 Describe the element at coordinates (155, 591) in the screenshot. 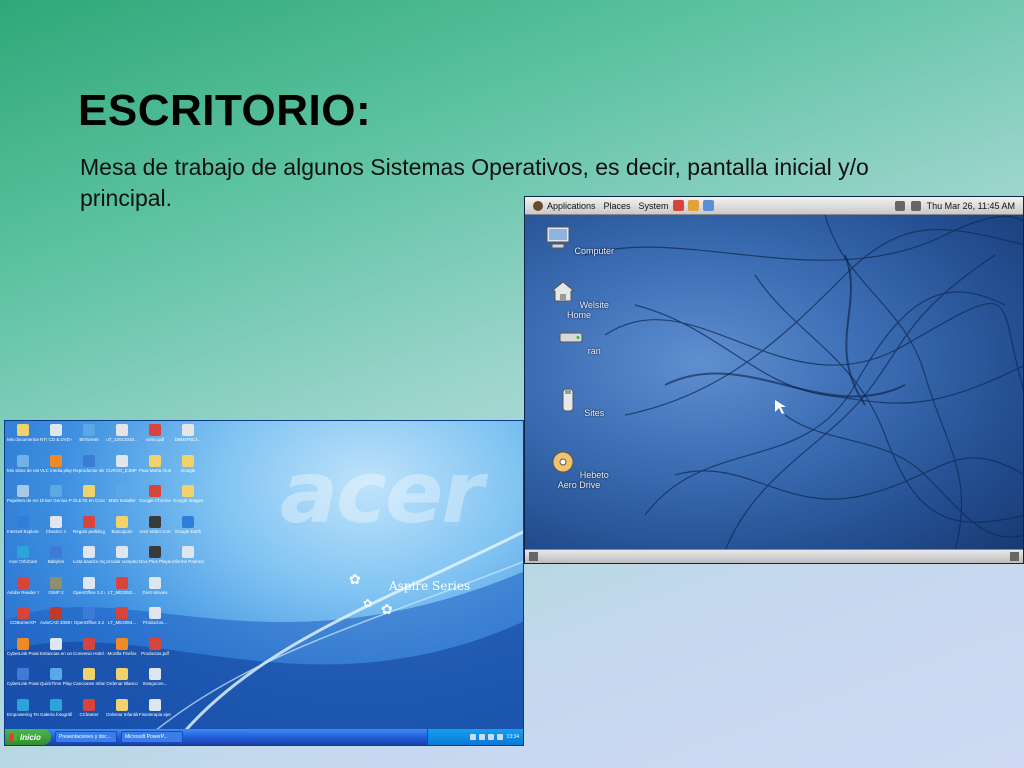

I see `desktop-icon: DivX Movies` at that location.